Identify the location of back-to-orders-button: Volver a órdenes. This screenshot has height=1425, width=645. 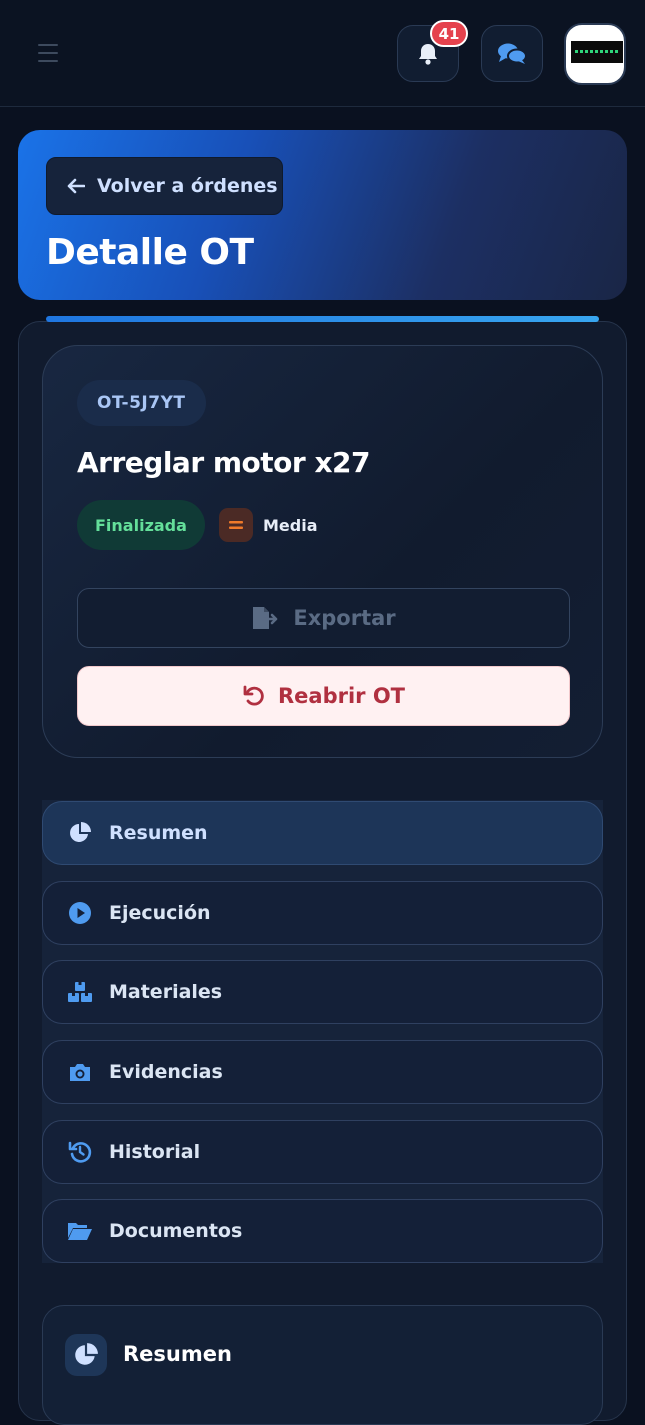
(164, 186).